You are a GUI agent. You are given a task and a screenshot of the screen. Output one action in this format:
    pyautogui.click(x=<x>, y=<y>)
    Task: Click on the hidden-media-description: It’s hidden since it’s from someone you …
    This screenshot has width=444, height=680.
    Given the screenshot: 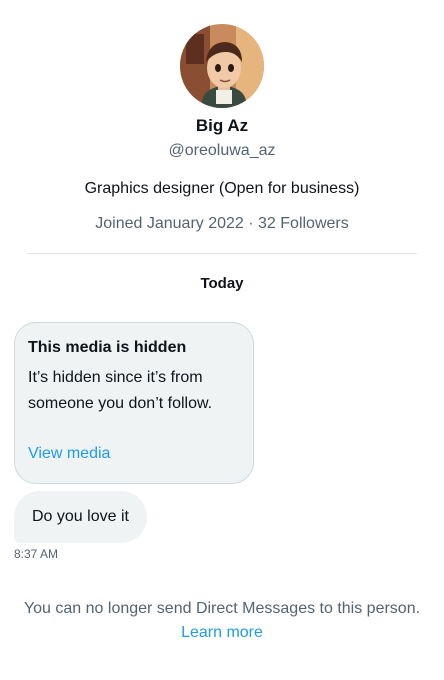 What is the action you would take?
    pyautogui.click(x=120, y=390)
    